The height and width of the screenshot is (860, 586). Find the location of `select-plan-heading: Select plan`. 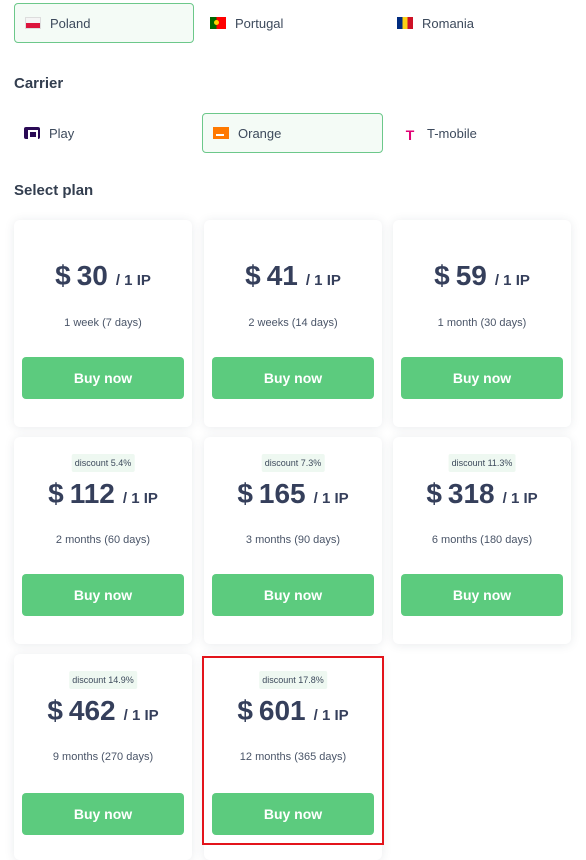

select-plan-heading: Select plan is located at coordinates (54, 190).